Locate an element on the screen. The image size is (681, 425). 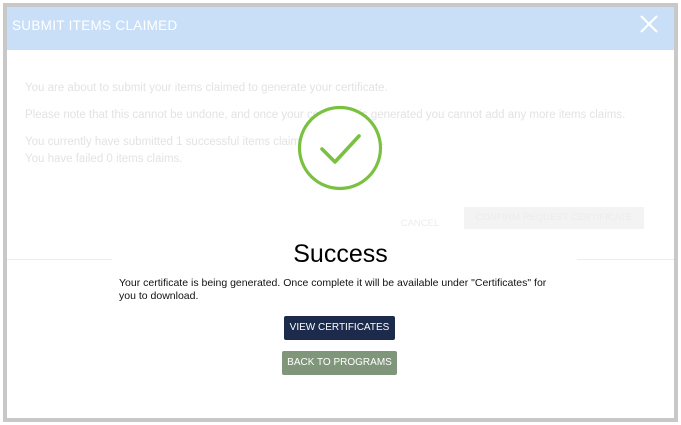
modal-failed-count-text: You have failed 0 items claims. is located at coordinates (104, 159).